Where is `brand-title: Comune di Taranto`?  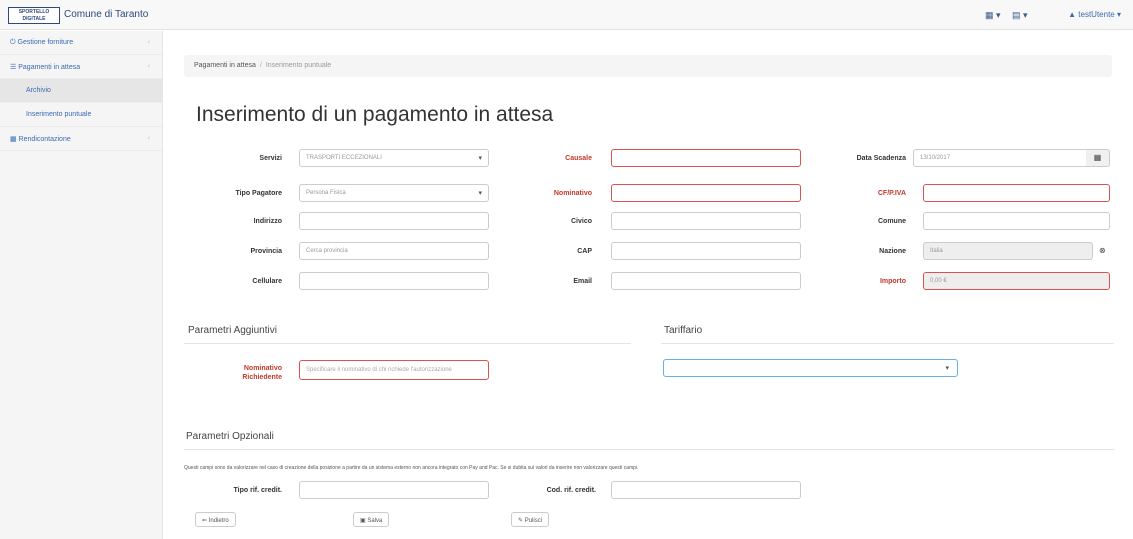 brand-title: Comune di Taranto is located at coordinates (106, 14).